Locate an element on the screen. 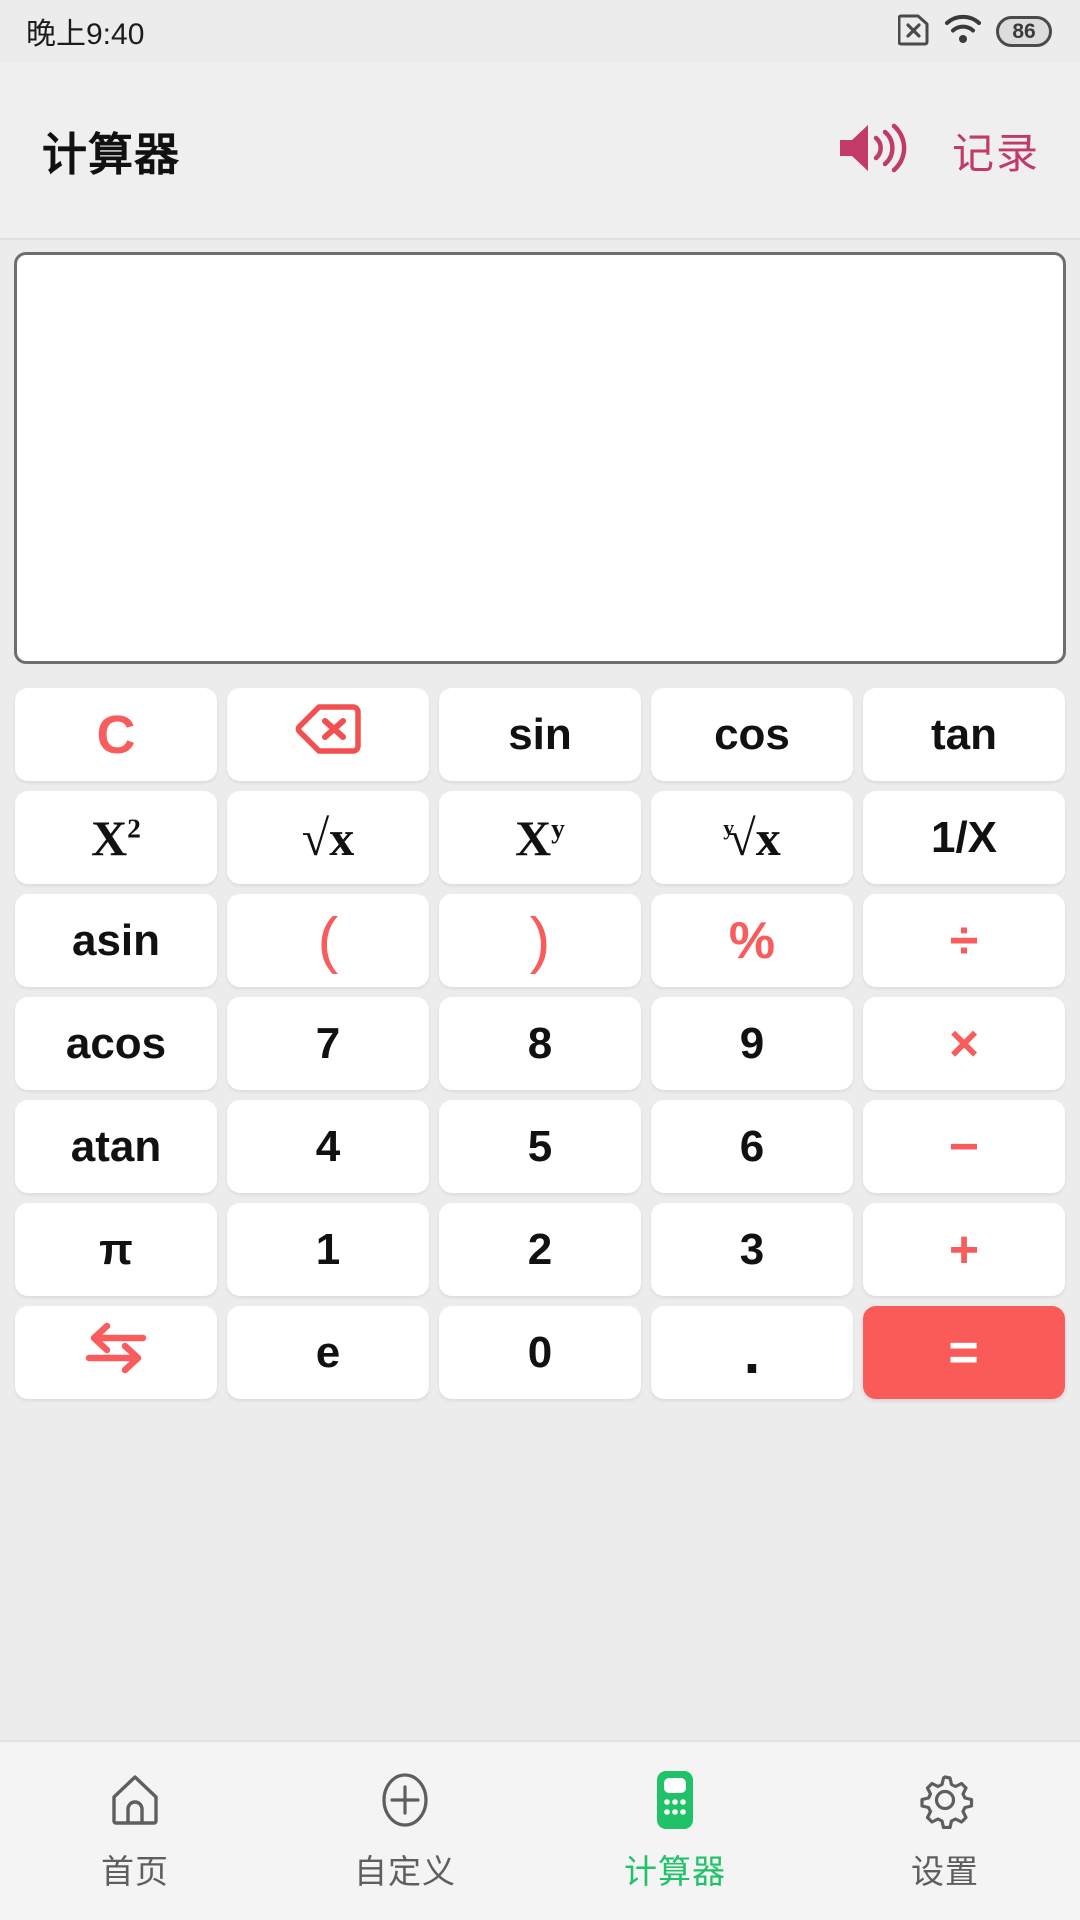 Image resolution: width=1080 pixels, height=1920 pixels. key-label: √x is located at coordinates (328, 837).